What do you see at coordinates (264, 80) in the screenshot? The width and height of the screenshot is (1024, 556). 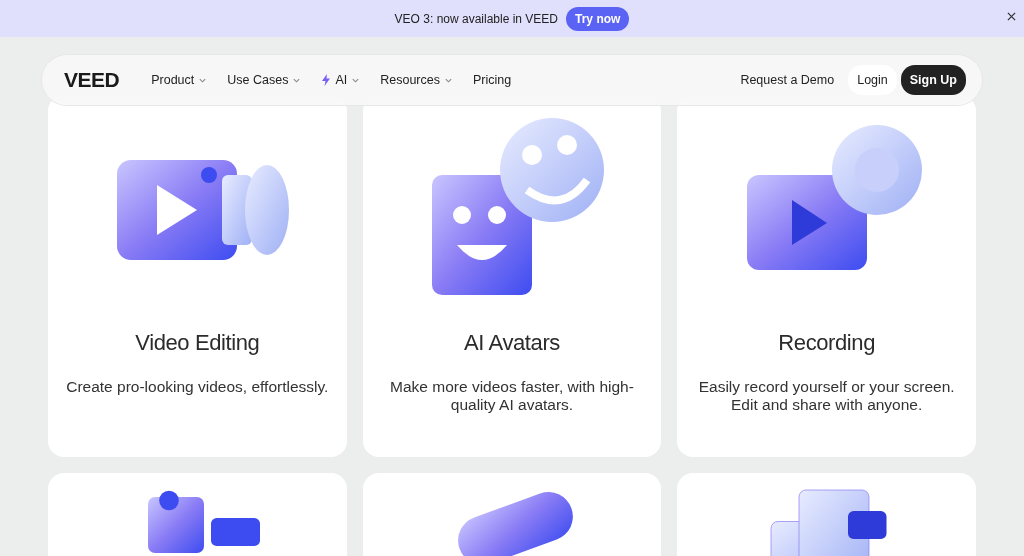 I see `nav-menu-item: Use Cases` at bounding box center [264, 80].